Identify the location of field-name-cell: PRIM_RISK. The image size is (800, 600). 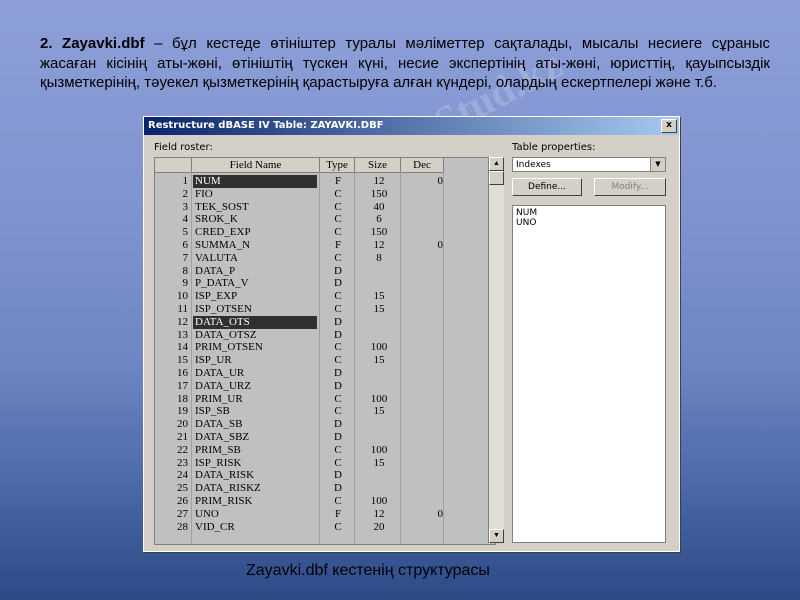
(255, 501).